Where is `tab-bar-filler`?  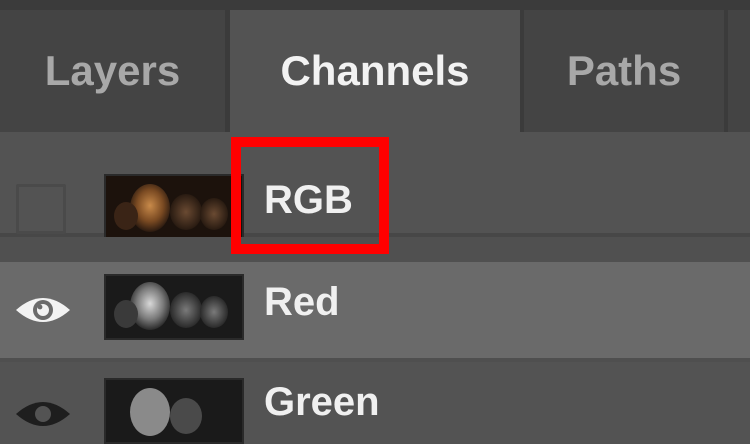
tab-bar-filler is located at coordinates (739, 71).